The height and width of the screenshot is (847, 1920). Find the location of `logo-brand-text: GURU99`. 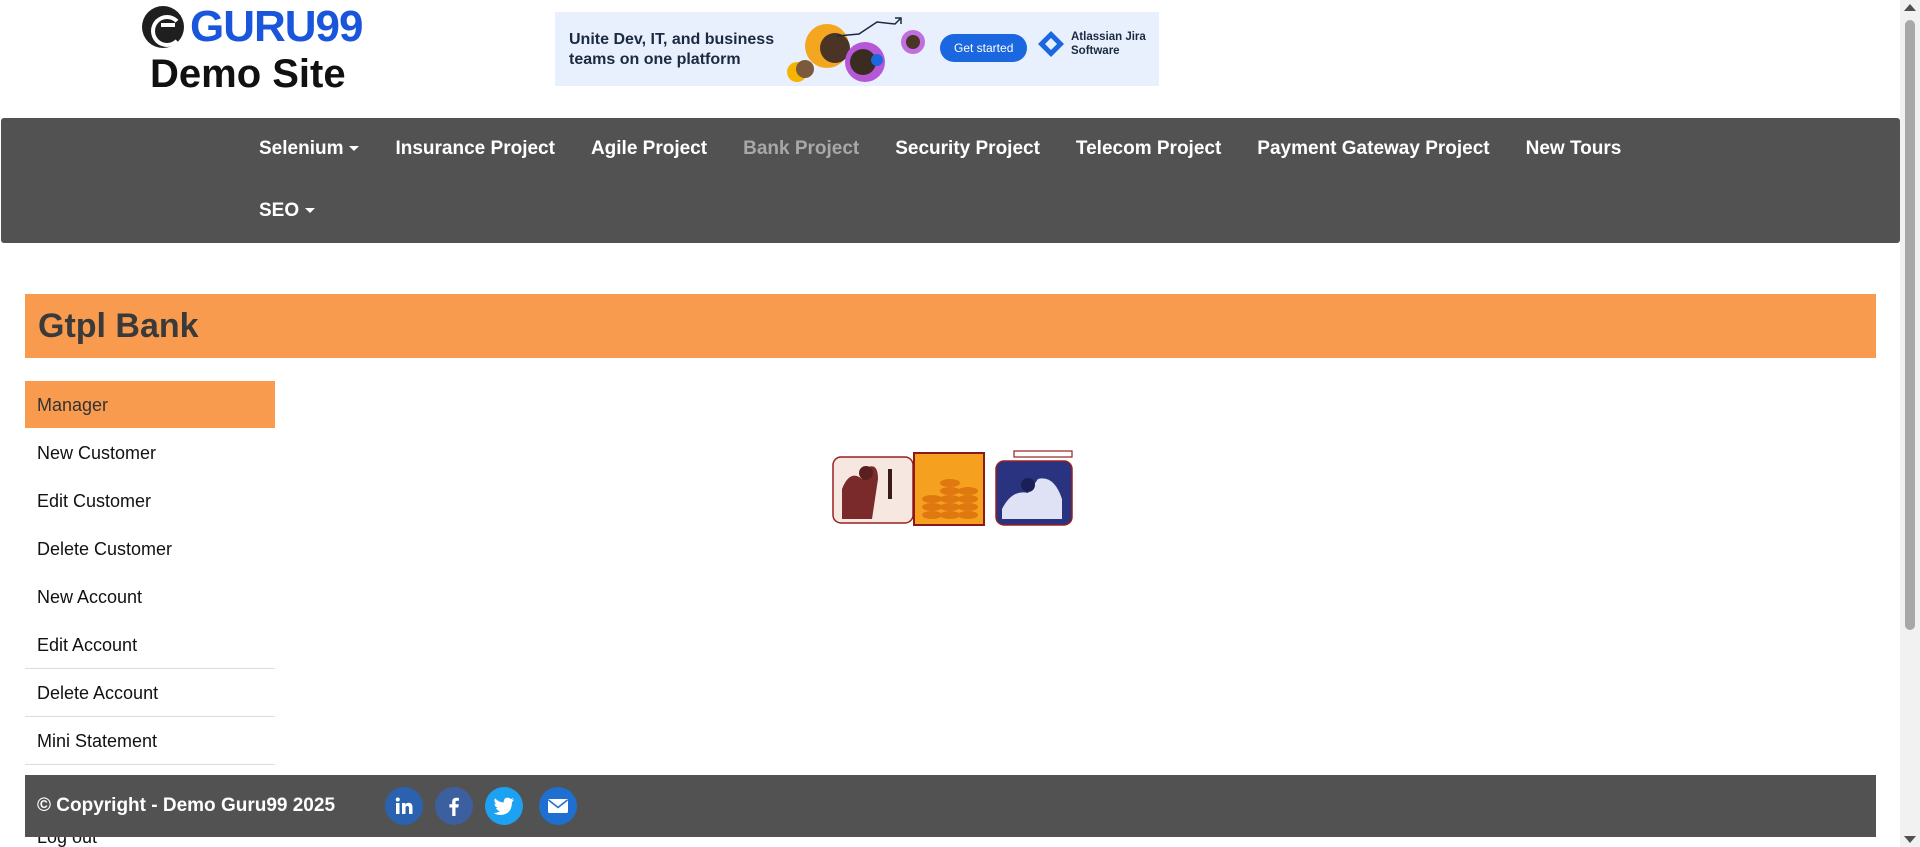

logo-brand-text: GURU99 is located at coordinates (276, 26).